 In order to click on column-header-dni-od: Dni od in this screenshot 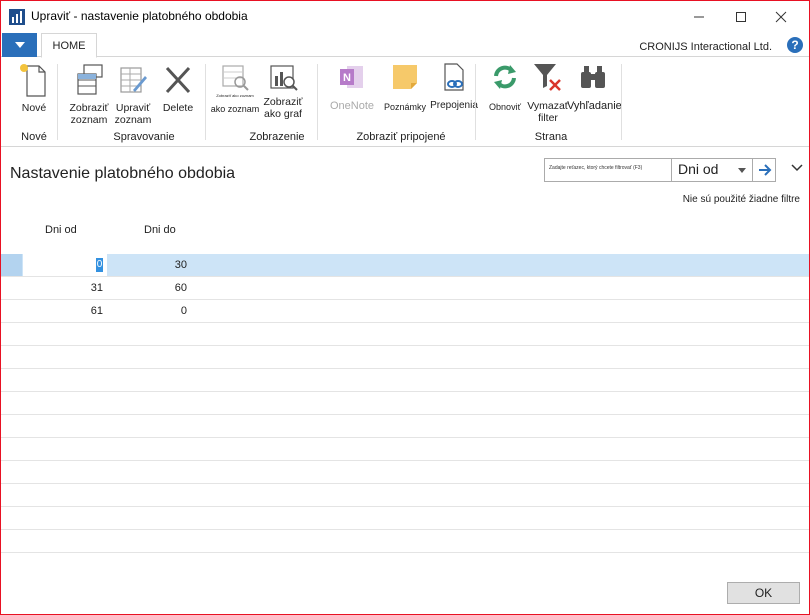, I will do `click(61, 230)`.